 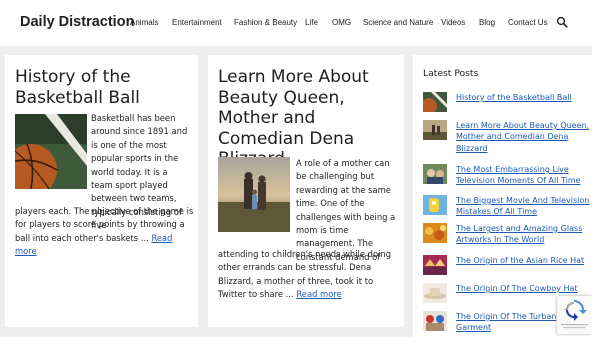 I want to click on nav-item-fashion-beauty: Fashion & Beauty, so click(x=265, y=22).